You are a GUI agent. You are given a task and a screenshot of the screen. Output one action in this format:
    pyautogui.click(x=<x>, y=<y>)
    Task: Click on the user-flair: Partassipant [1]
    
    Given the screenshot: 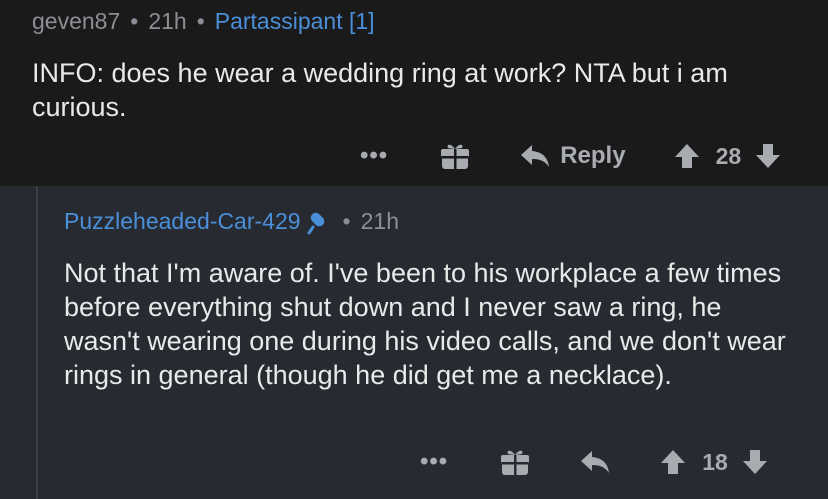 What is the action you would take?
    pyautogui.click(x=294, y=21)
    